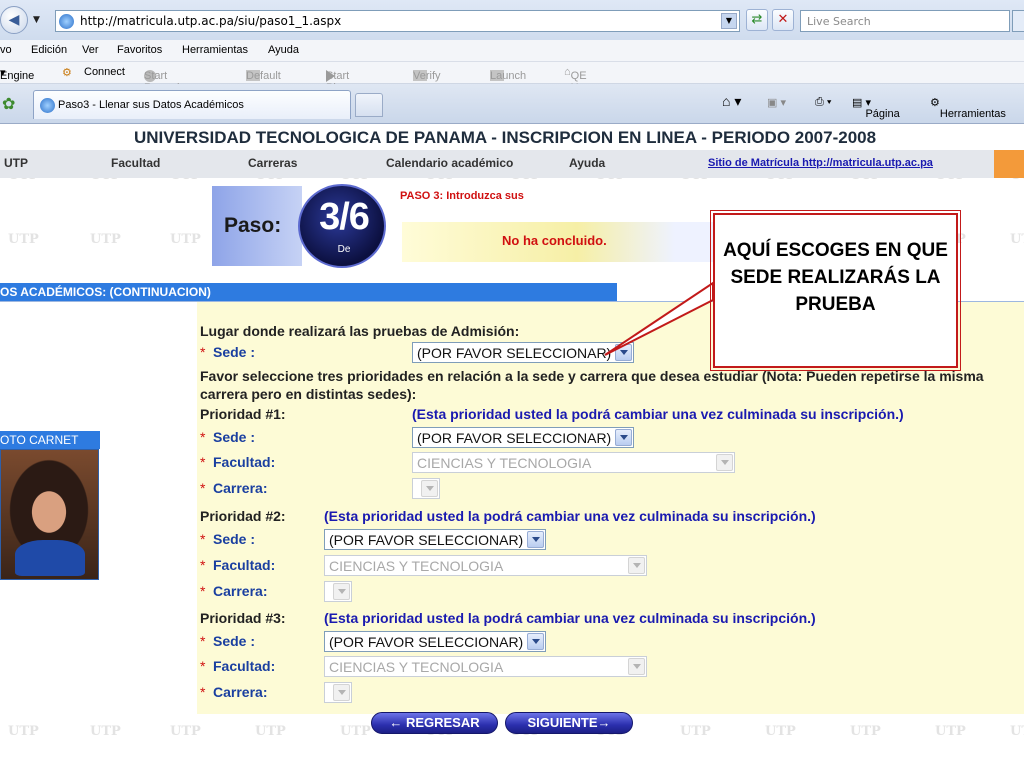 This screenshot has height=768, width=1024. Describe the element at coordinates (283, 50) in the screenshot. I see `menu-ayuda: Ayuda` at that location.